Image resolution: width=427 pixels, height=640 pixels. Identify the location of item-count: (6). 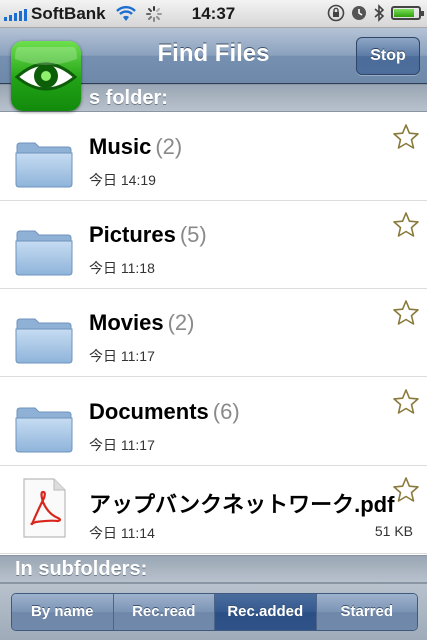
(226, 411).